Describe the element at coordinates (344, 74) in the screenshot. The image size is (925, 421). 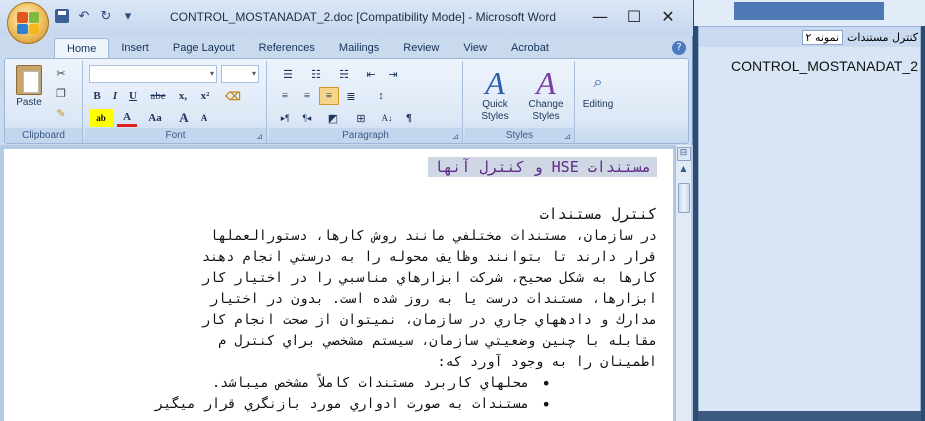
I see `multilevel-list-icon: ☵` at that location.